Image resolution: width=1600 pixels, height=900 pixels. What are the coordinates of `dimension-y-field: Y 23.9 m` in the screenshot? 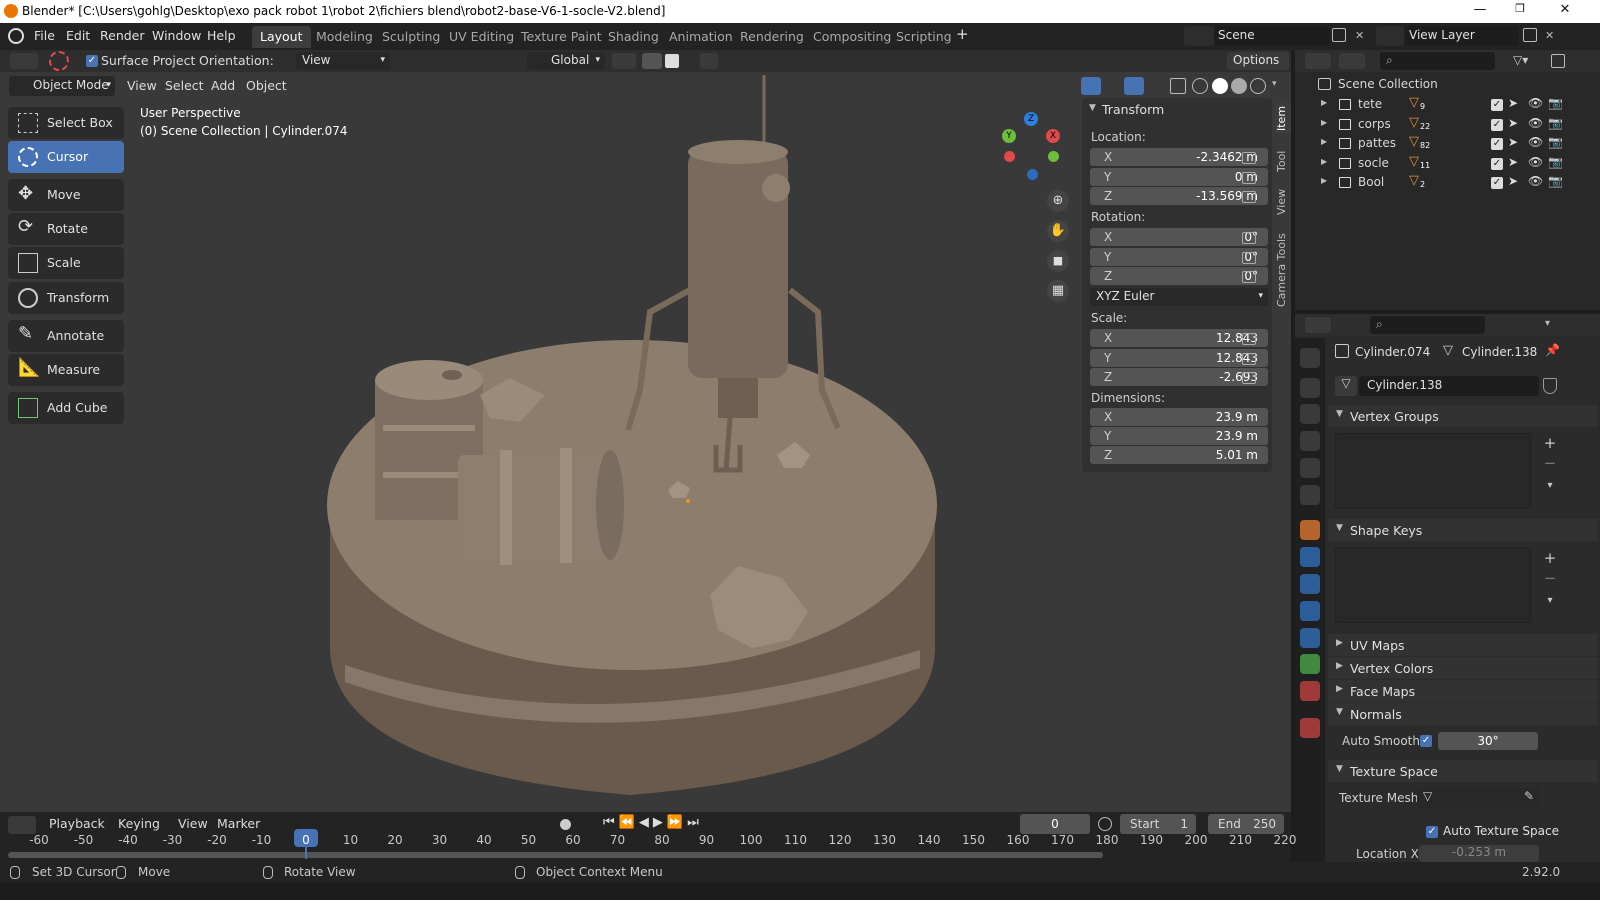 It's located at (1179, 436).